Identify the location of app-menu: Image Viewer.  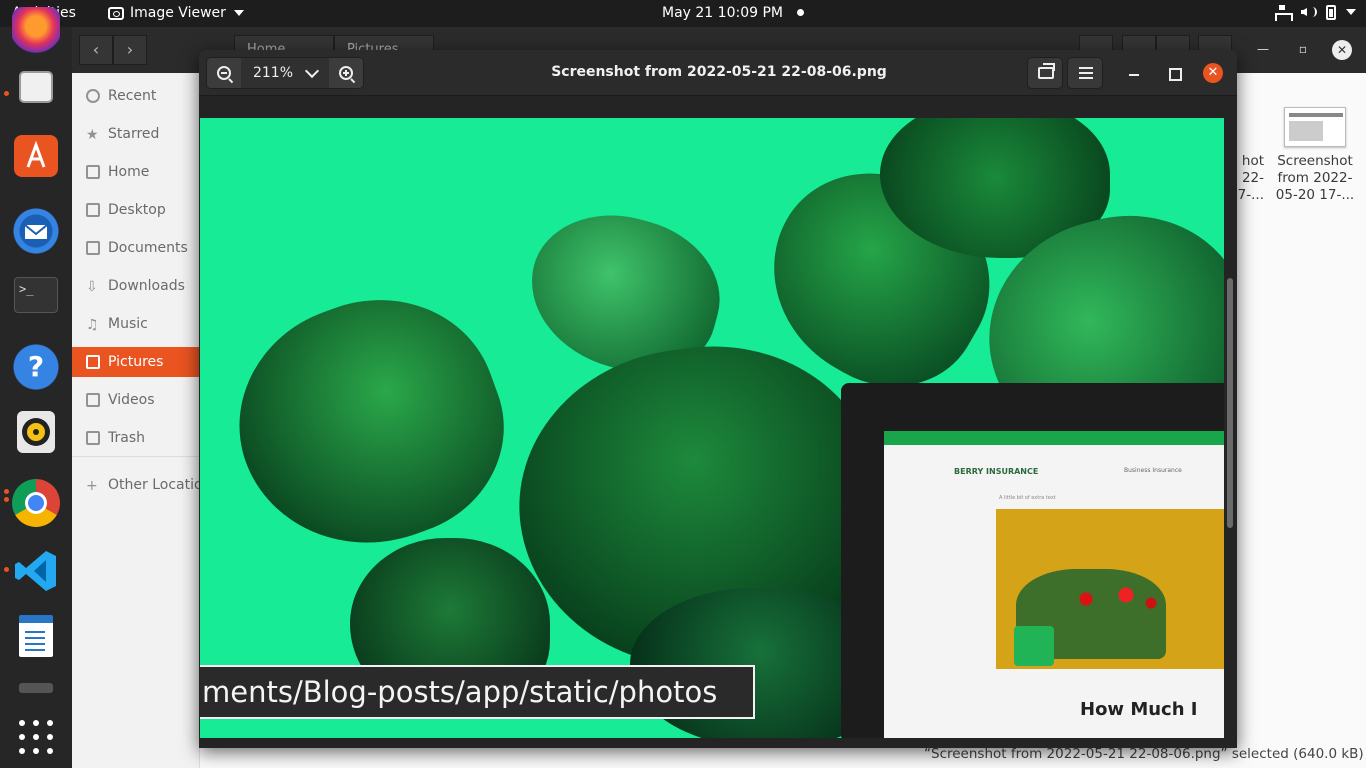
(176, 13).